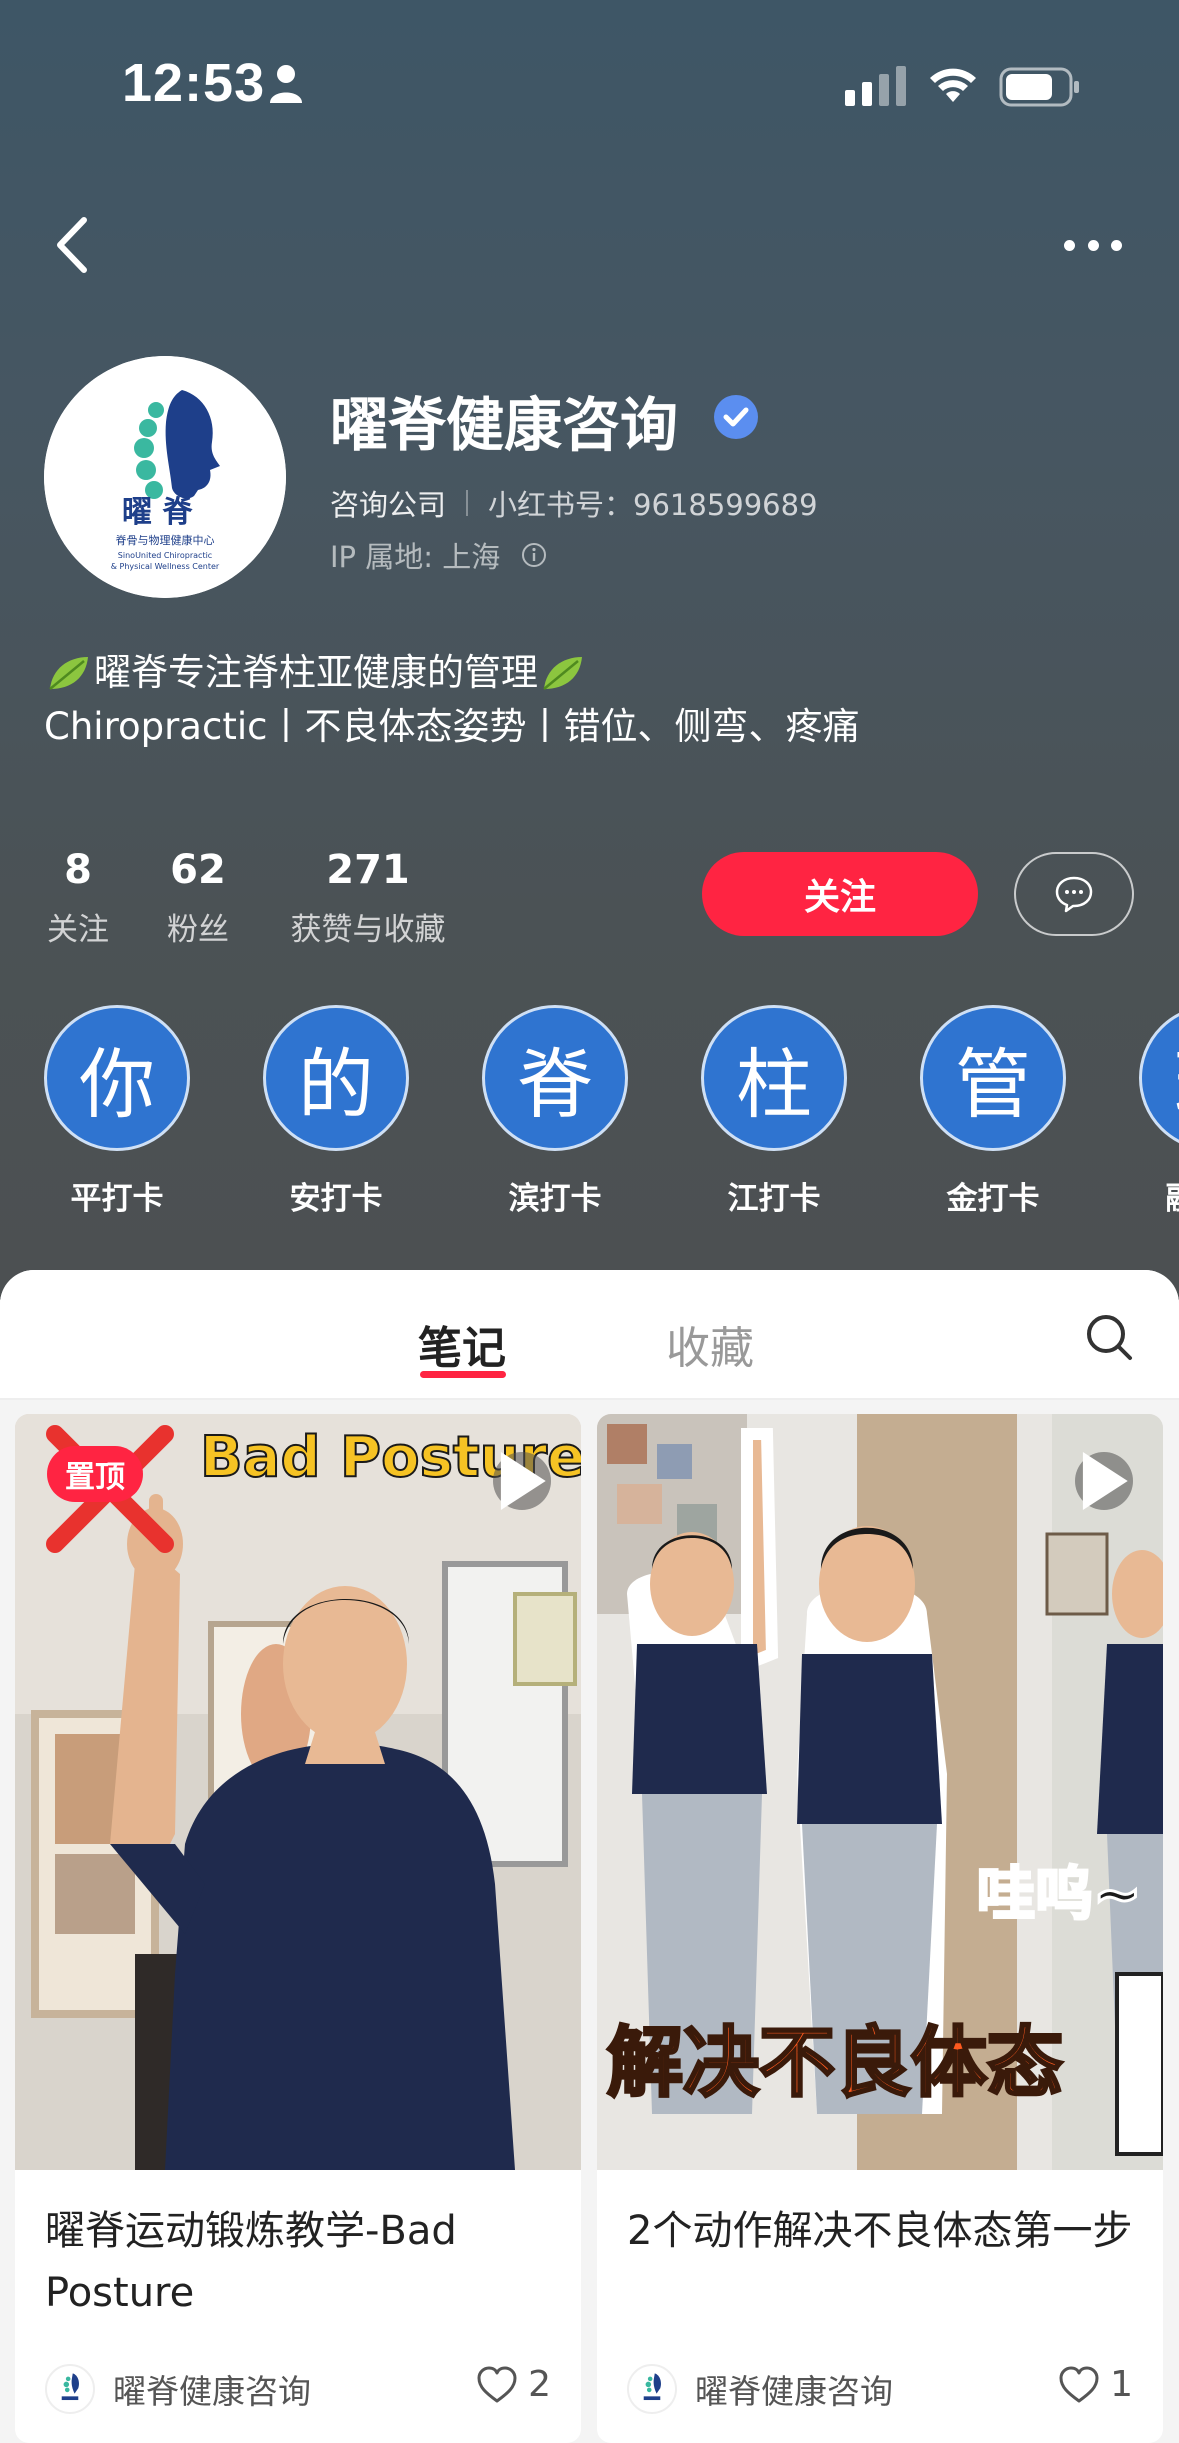 This screenshot has width=1179, height=2443. I want to click on person-icon, so click(286, 84).